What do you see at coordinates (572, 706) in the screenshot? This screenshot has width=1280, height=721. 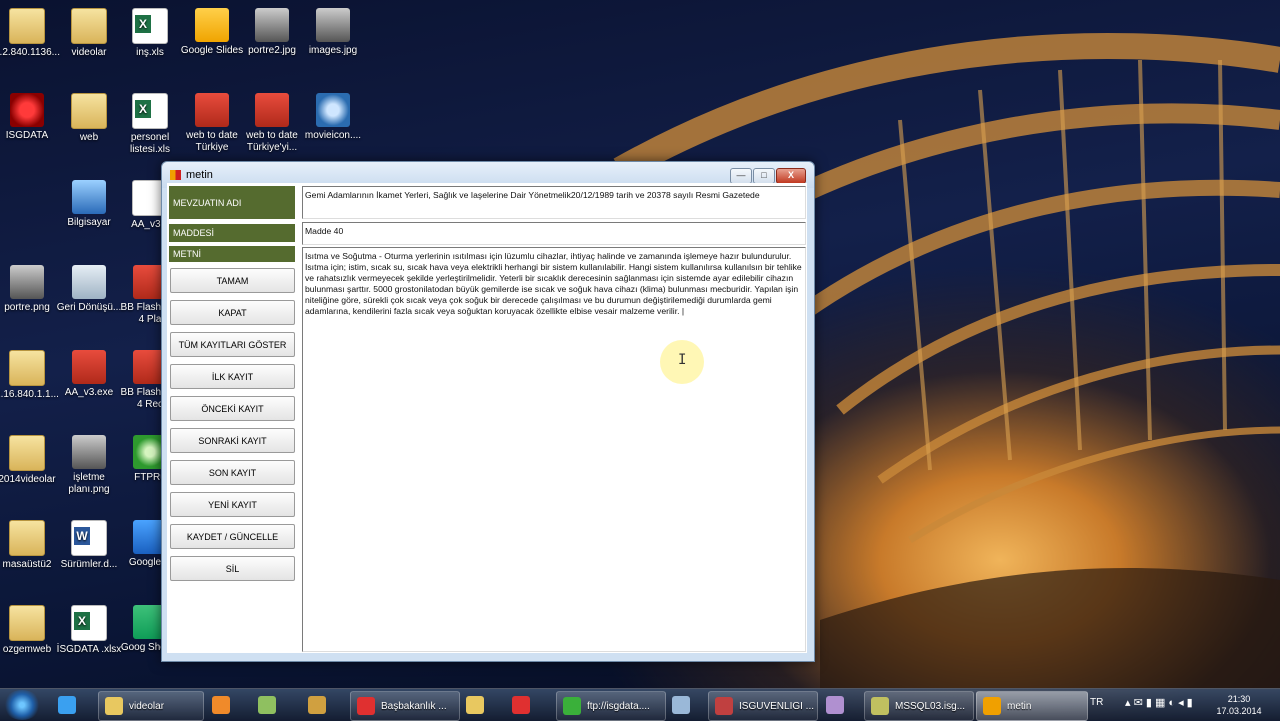 I see `ftp-icon` at bounding box center [572, 706].